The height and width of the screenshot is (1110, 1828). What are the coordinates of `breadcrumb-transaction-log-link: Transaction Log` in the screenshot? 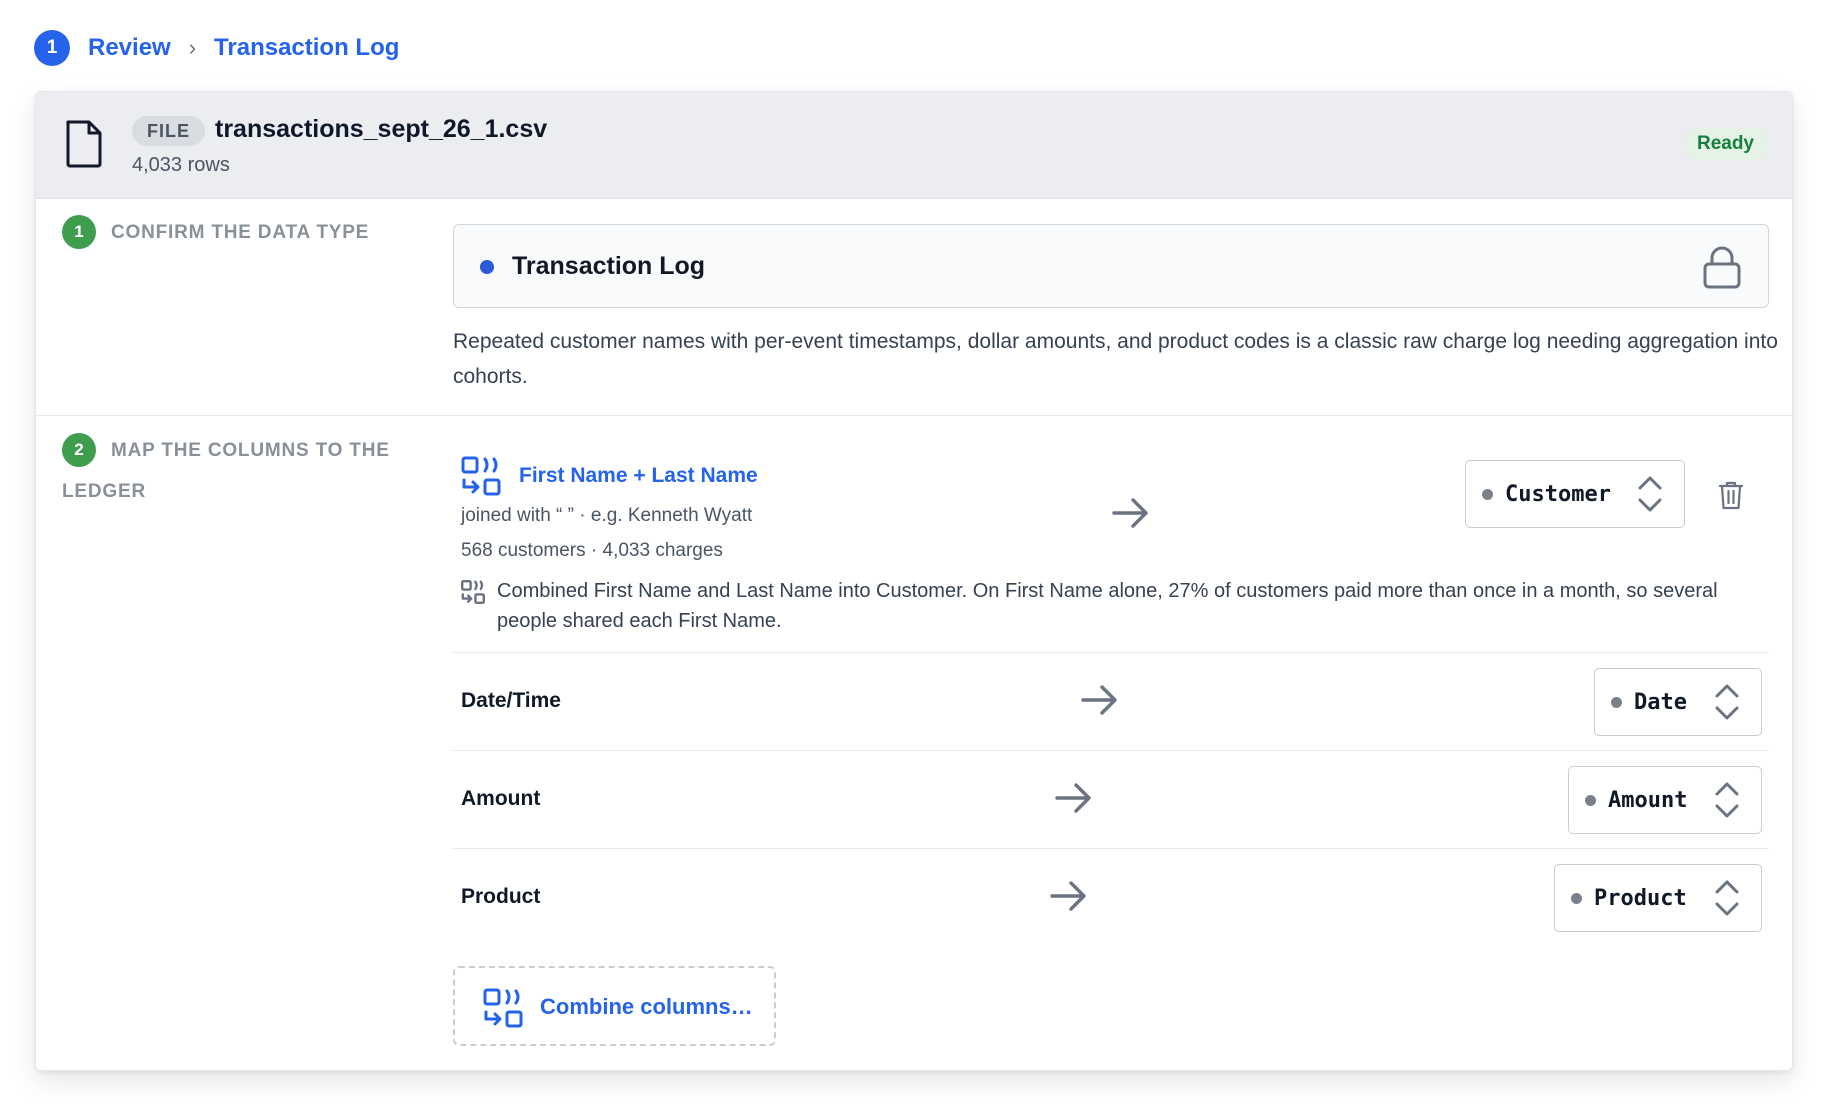 It's located at (306, 48).